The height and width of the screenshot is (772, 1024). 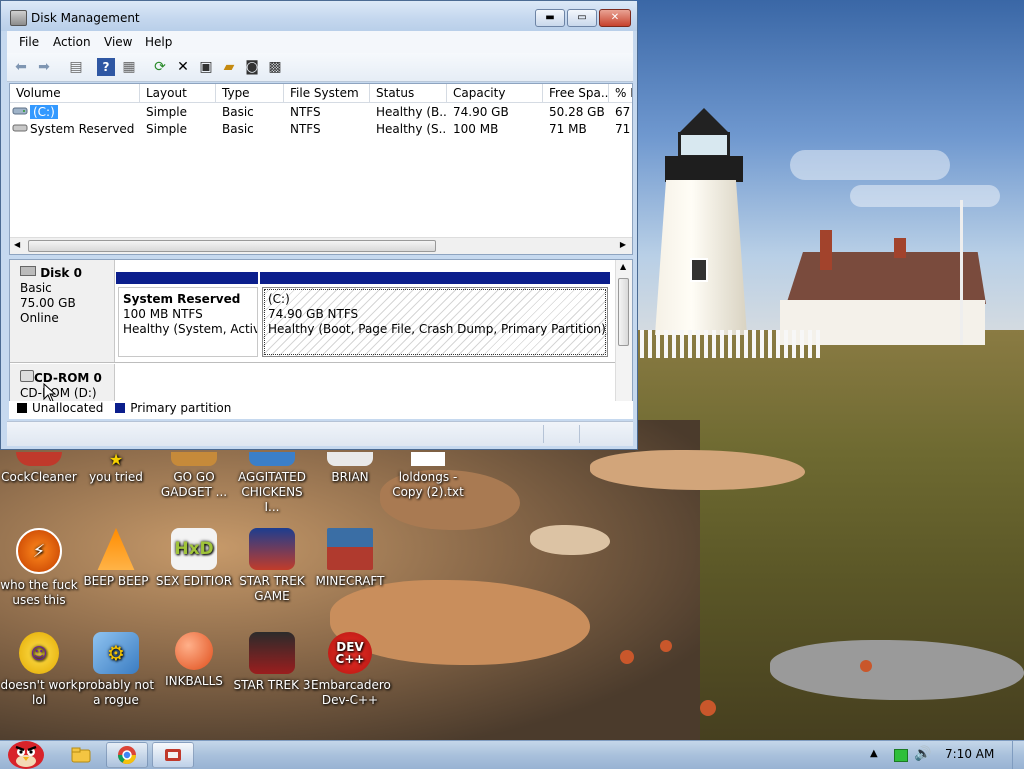 I want to click on devcpp-icon: DEV C++, so click(x=350, y=653).